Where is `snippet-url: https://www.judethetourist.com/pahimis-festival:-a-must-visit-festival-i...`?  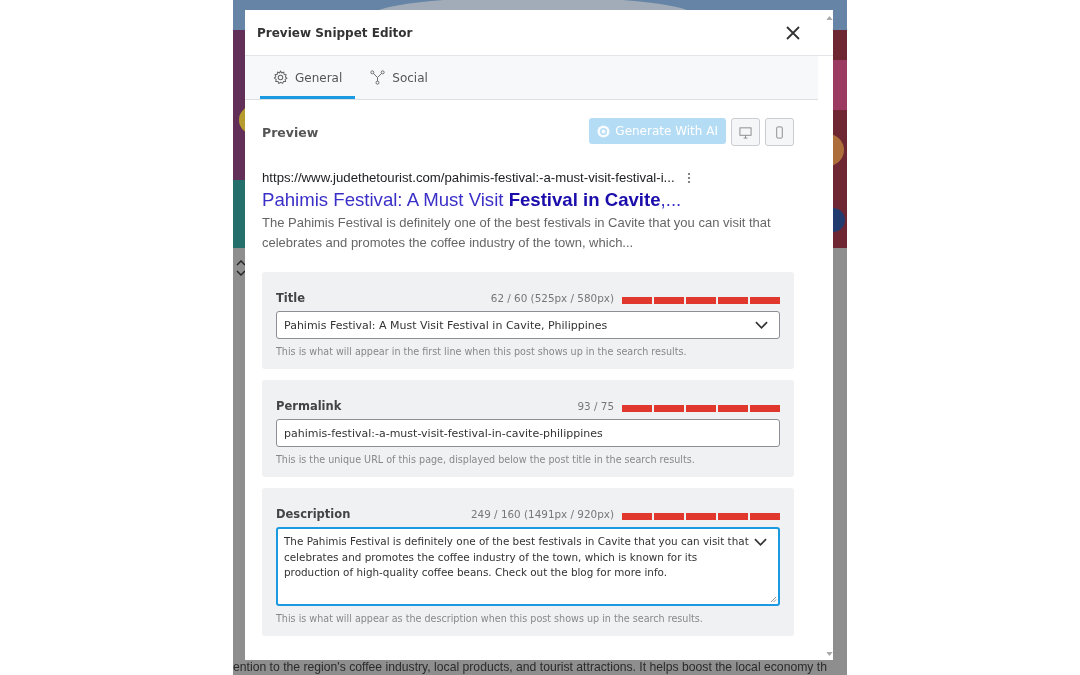
snippet-url: https://www.judethetourist.com/pahimis-festival:-a-must-visit-festival-i... is located at coordinates (468, 177).